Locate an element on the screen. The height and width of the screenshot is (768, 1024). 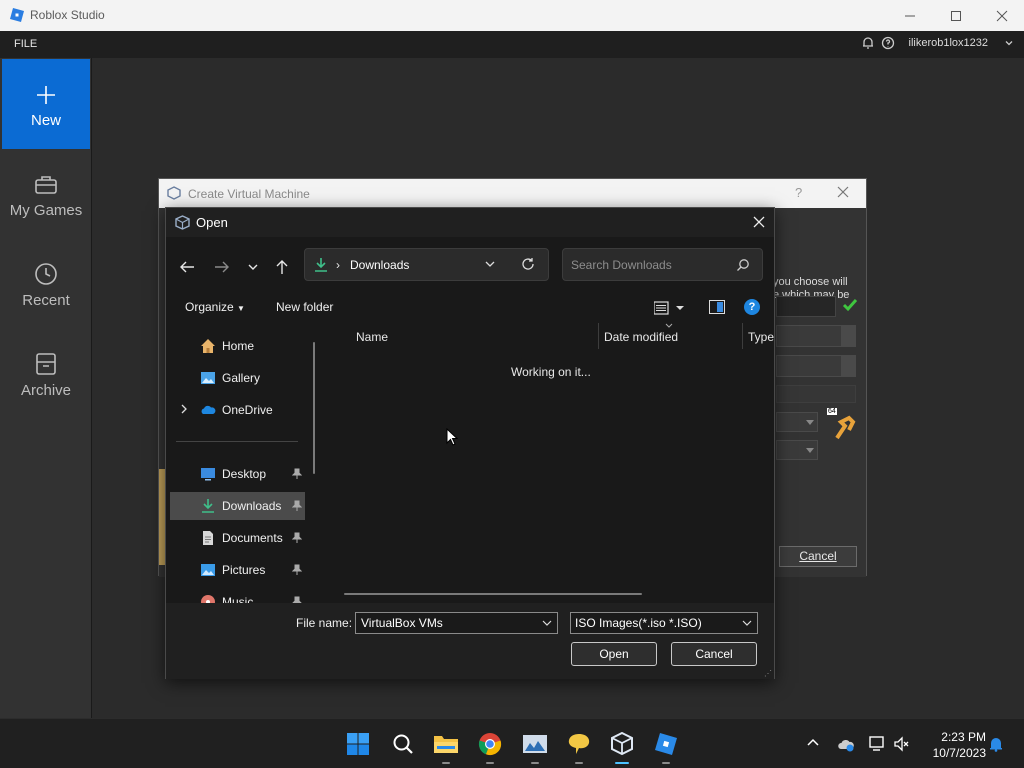
nav-item-gallery: Gallery is located at coordinates (237, 378).